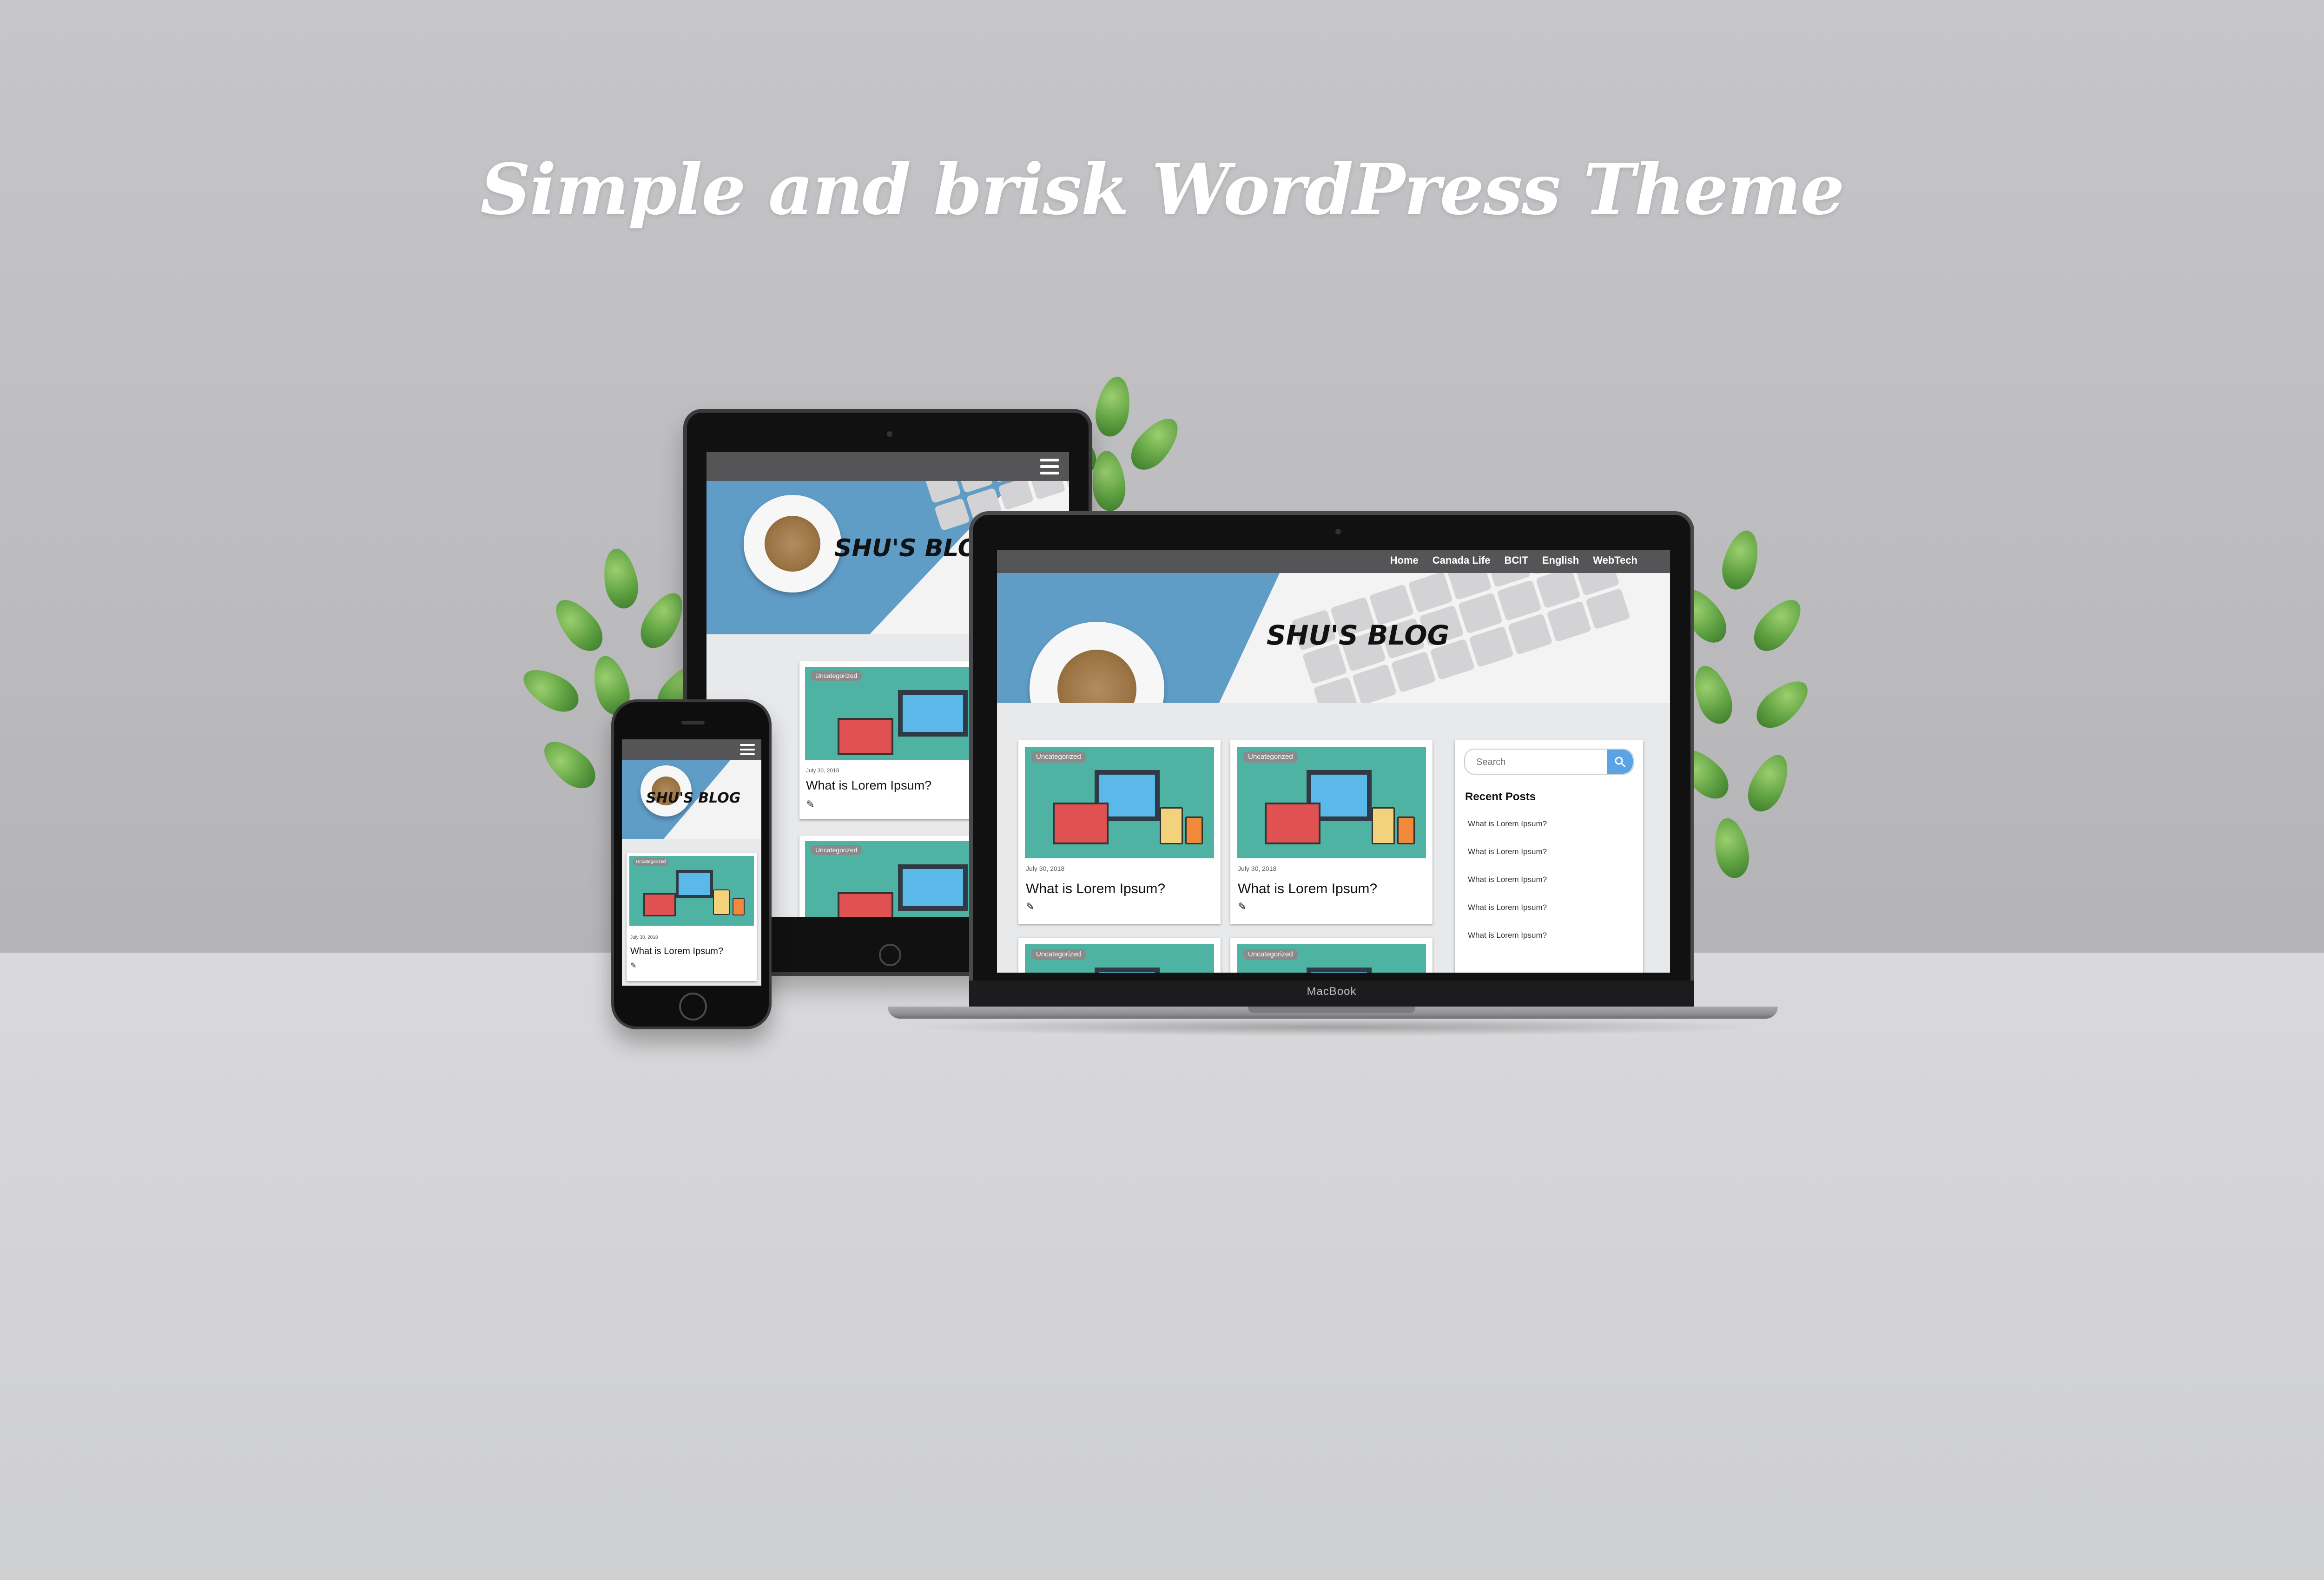  Describe the element at coordinates (890, 955) in the screenshot. I see `tablet-home-button` at that location.